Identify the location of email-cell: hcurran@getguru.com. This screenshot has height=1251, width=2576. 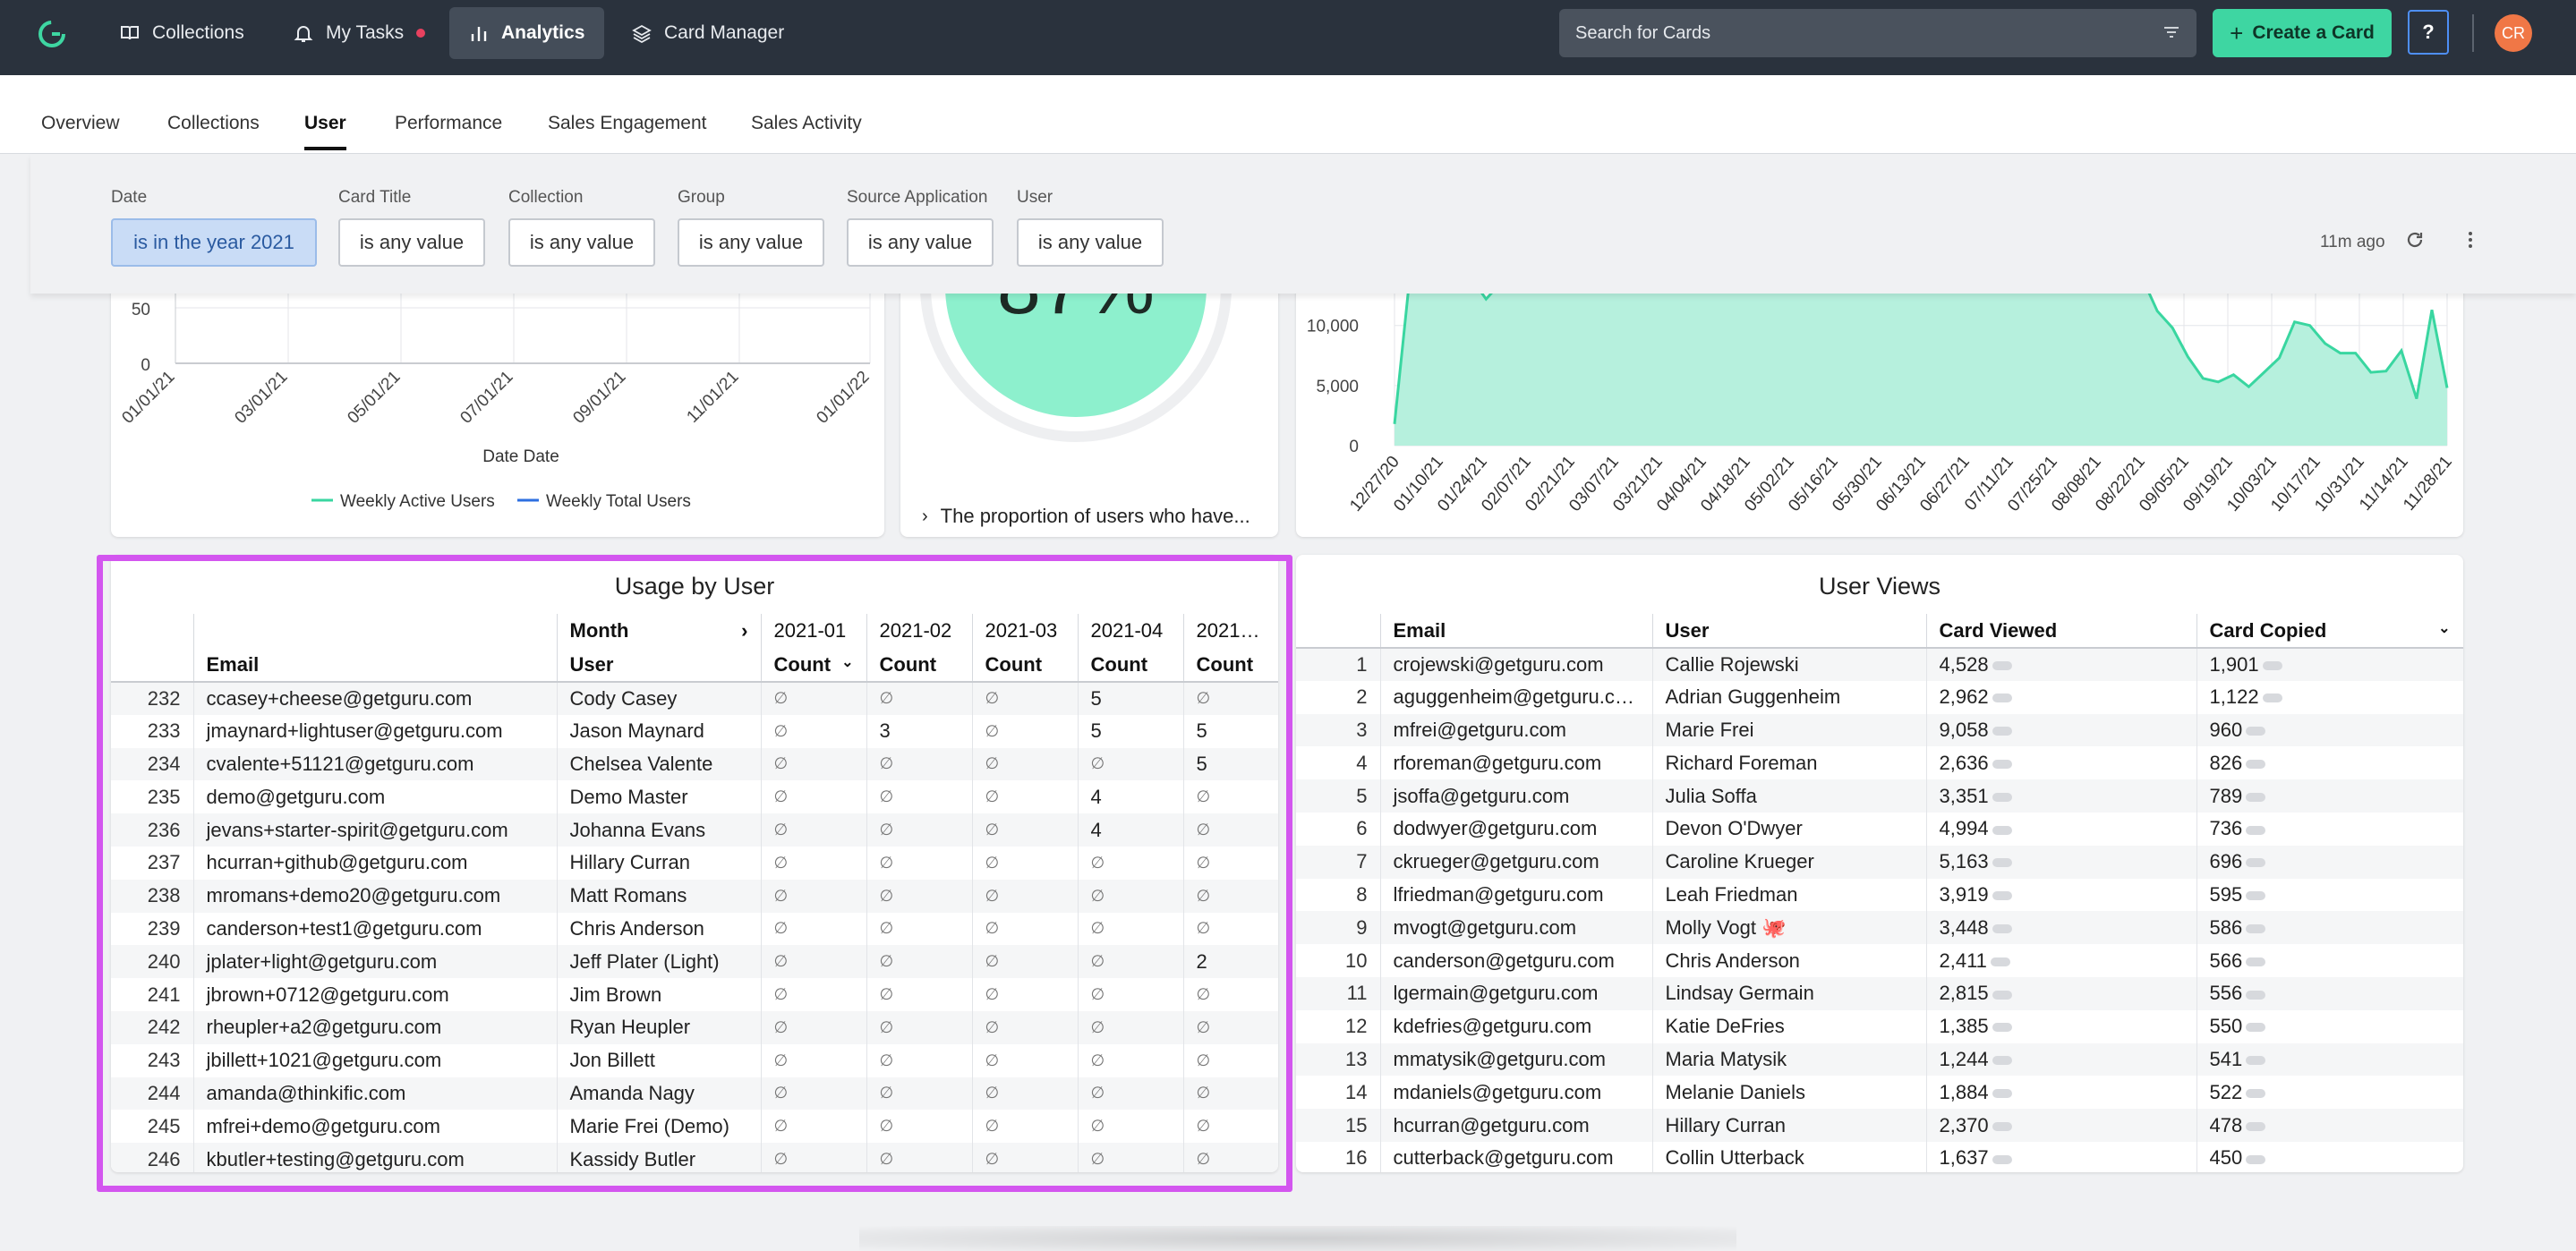
(1516, 1125).